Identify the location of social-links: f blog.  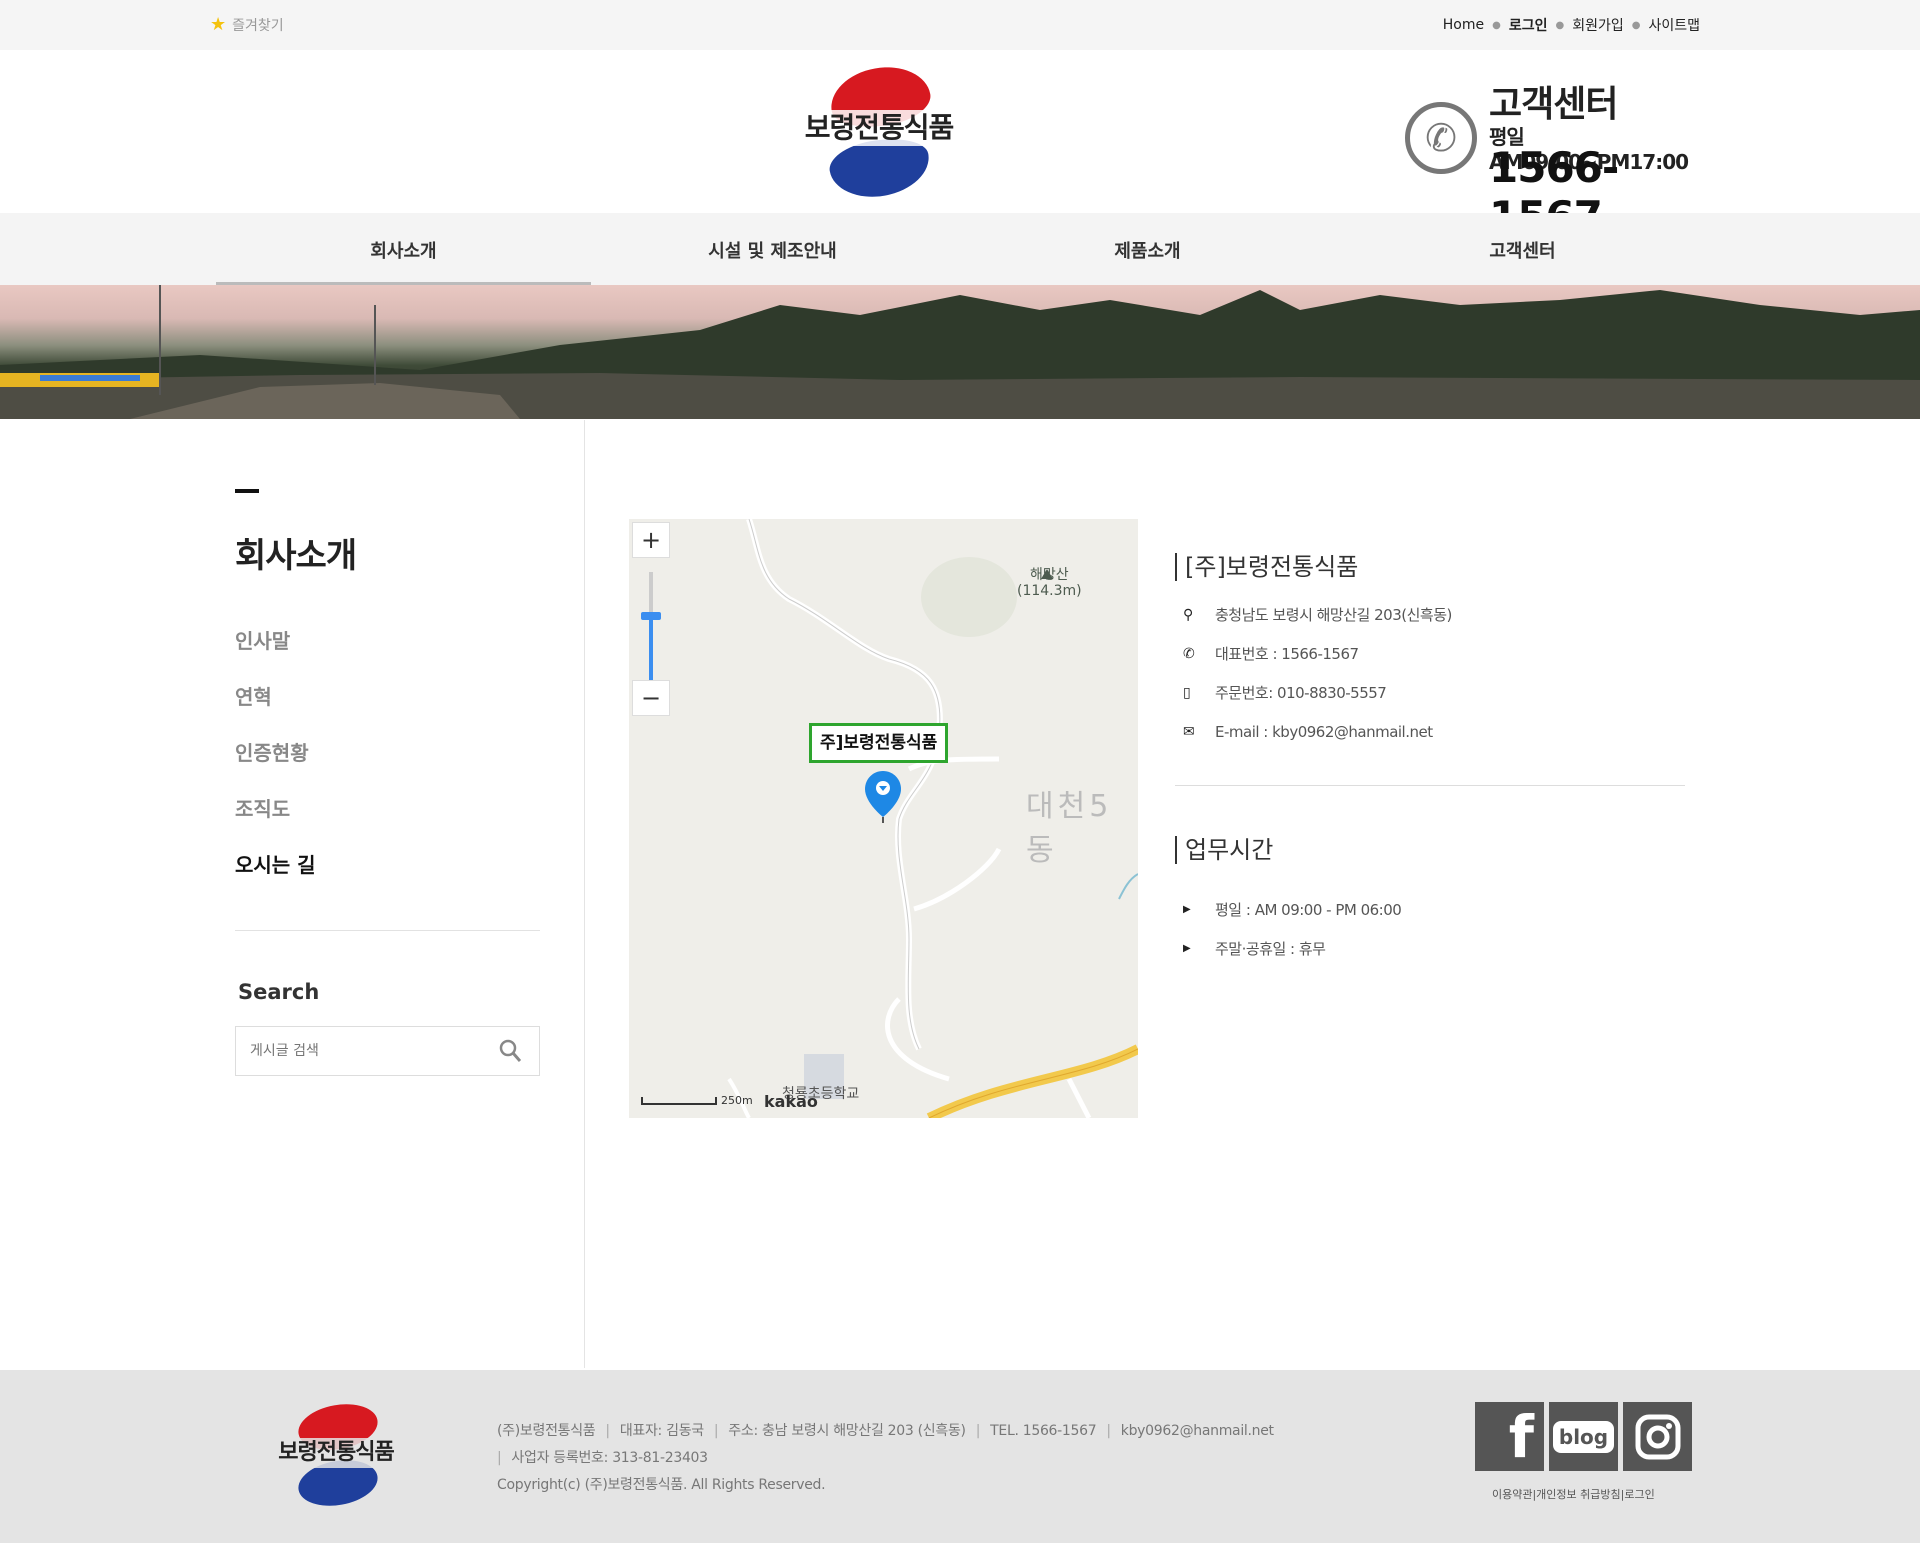
(1583, 1436).